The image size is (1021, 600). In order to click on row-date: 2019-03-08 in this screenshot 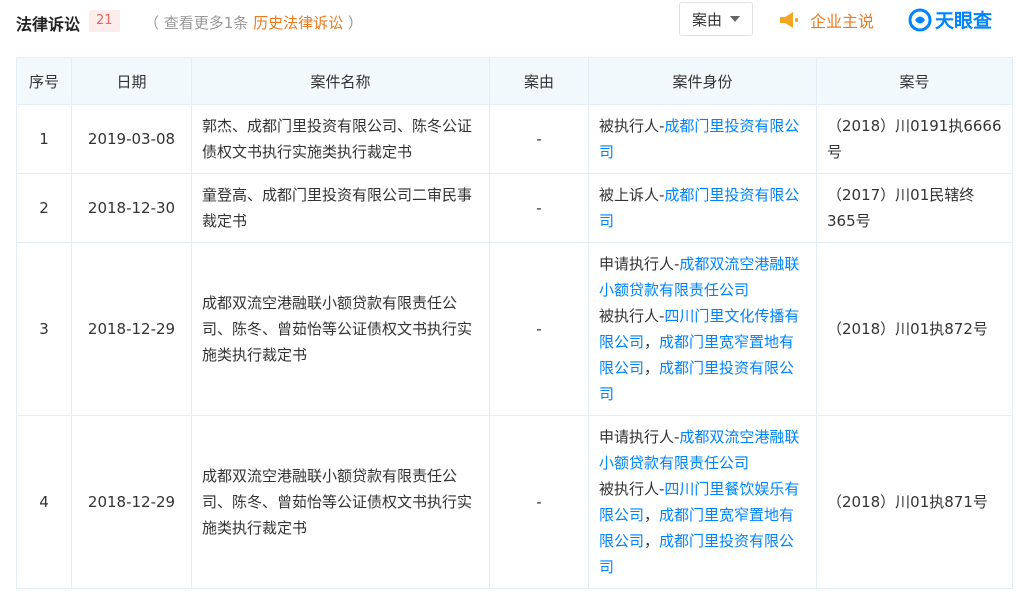, I will do `click(131, 139)`.